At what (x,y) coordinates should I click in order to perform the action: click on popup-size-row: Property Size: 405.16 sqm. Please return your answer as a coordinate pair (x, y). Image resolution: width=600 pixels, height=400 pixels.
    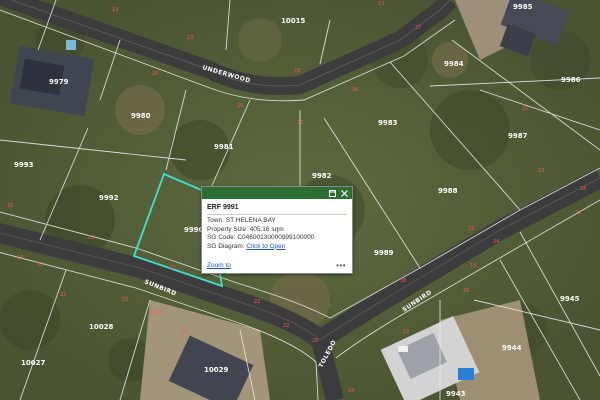
    Looking at the image, I should click on (279, 230).